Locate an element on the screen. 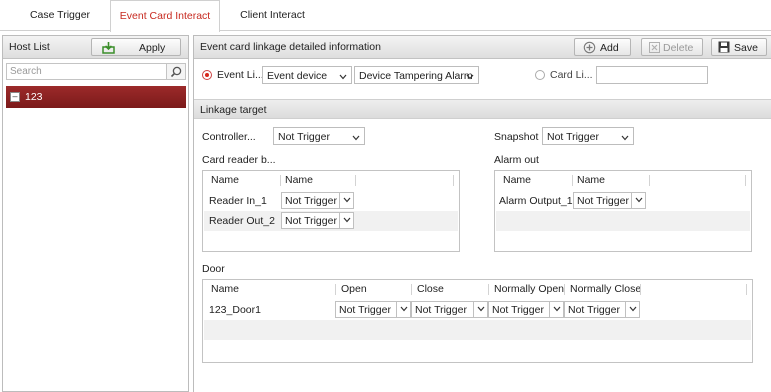 Image resolution: width=771 pixels, height=392 pixels. search-input is located at coordinates (86, 71).